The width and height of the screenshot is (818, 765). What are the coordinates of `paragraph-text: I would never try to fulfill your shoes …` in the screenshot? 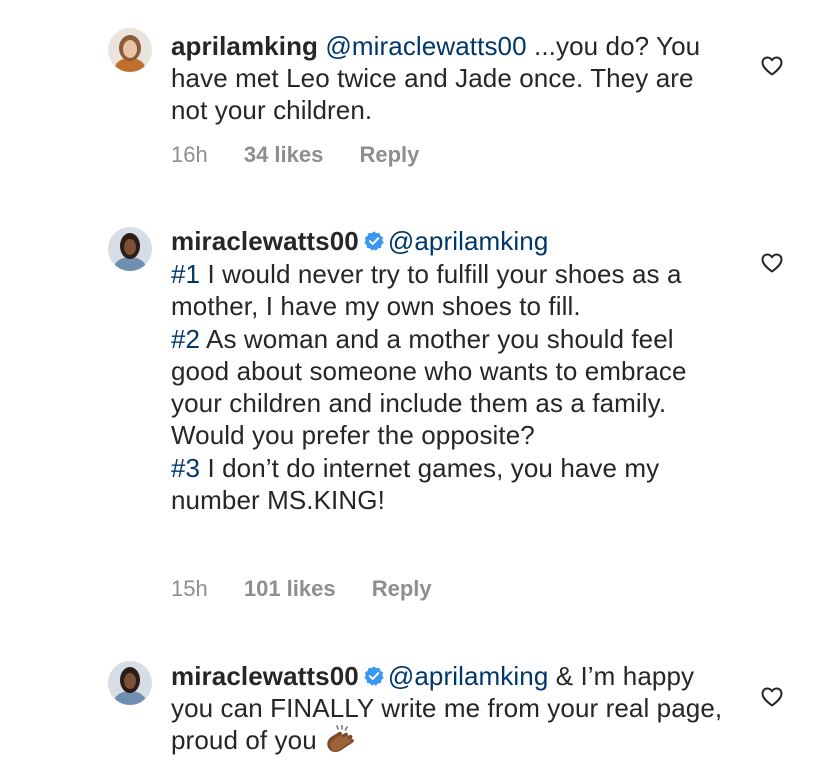 It's located at (426, 290).